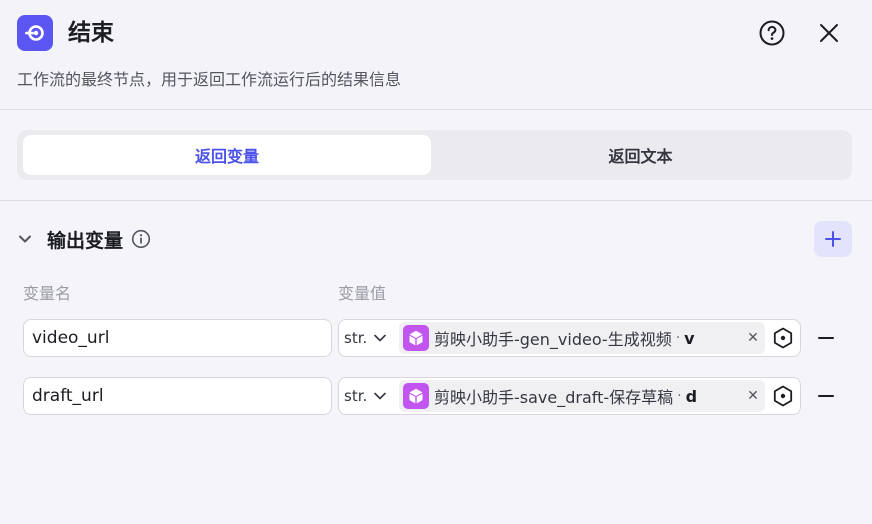 This screenshot has height=524, width=872. I want to click on variable-name-input: video_url, so click(177, 338).